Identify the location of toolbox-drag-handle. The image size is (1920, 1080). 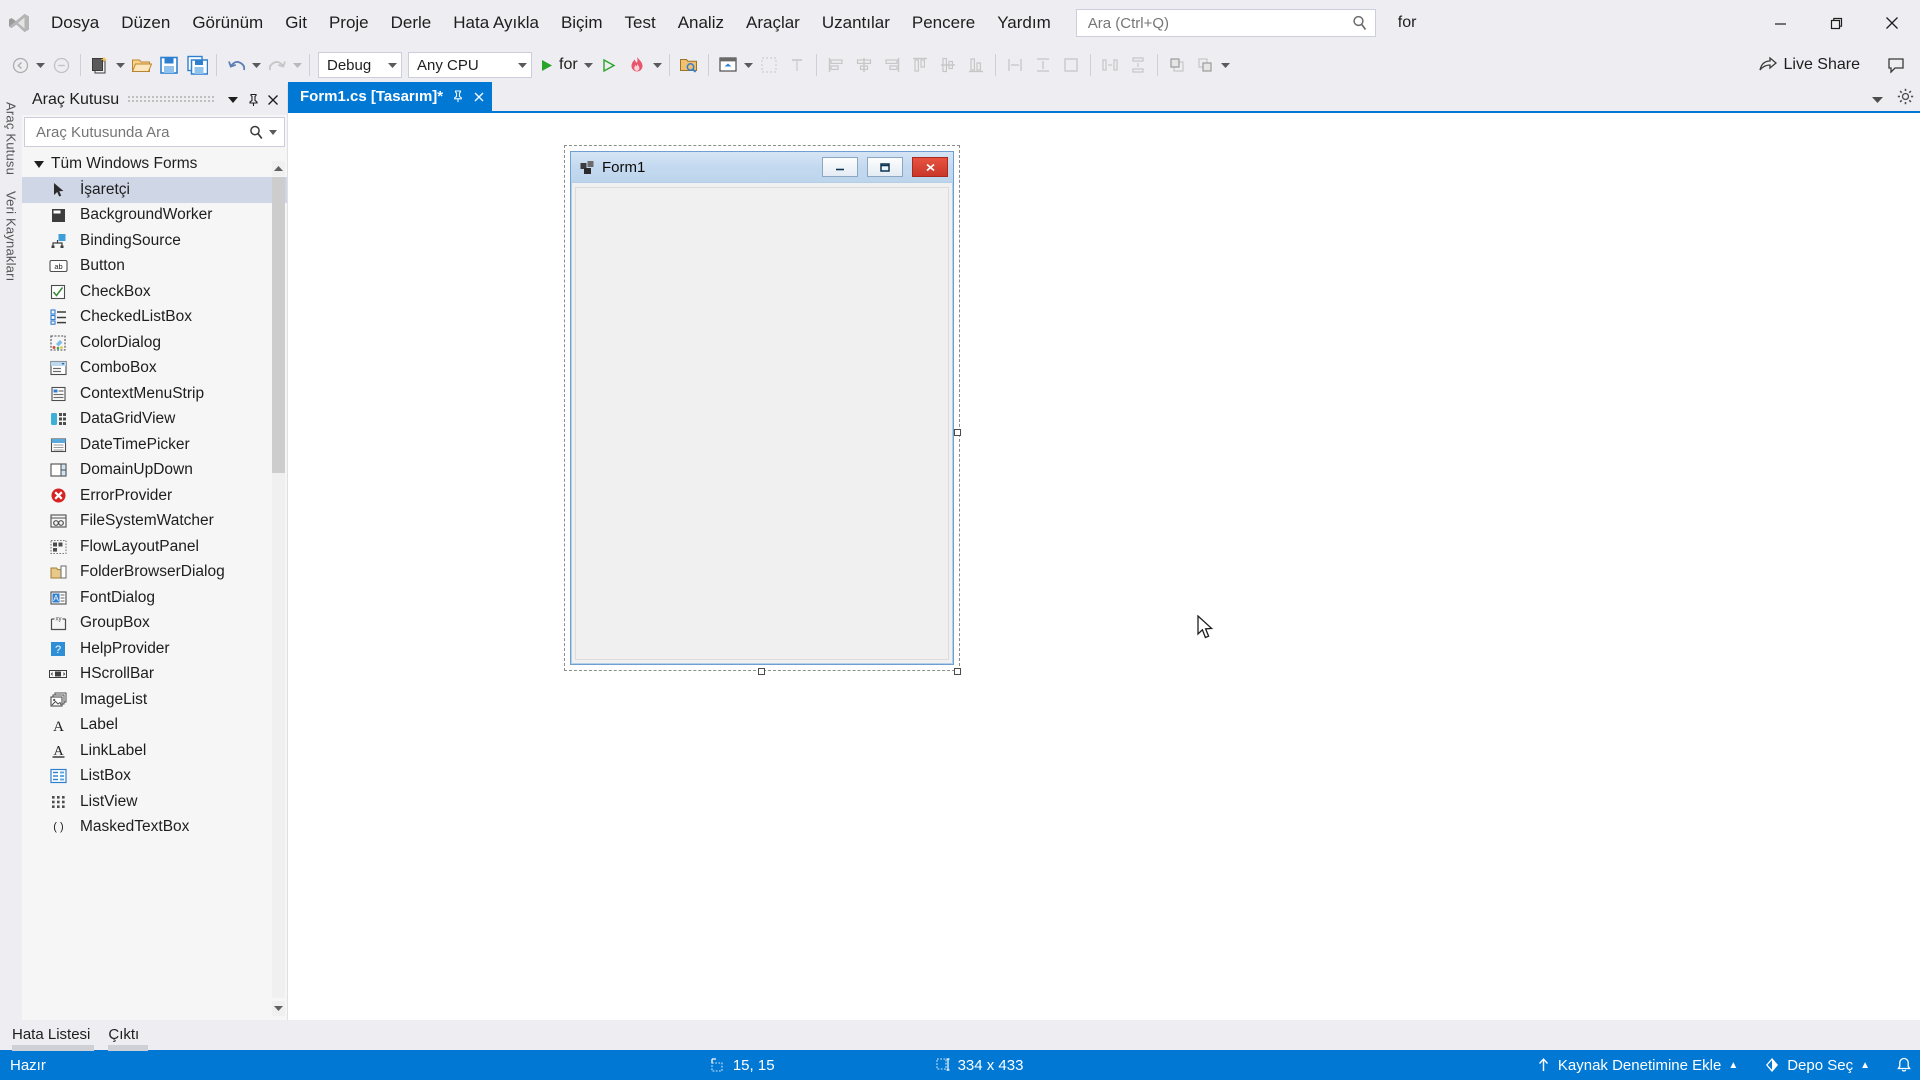
(171, 99).